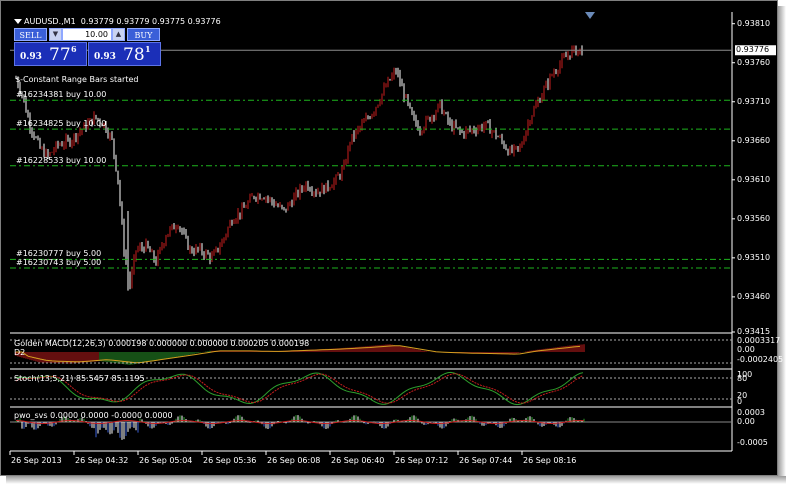 The width and height of the screenshot is (791, 487). I want to click on stoch-axis-label: 80, so click(742, 378).